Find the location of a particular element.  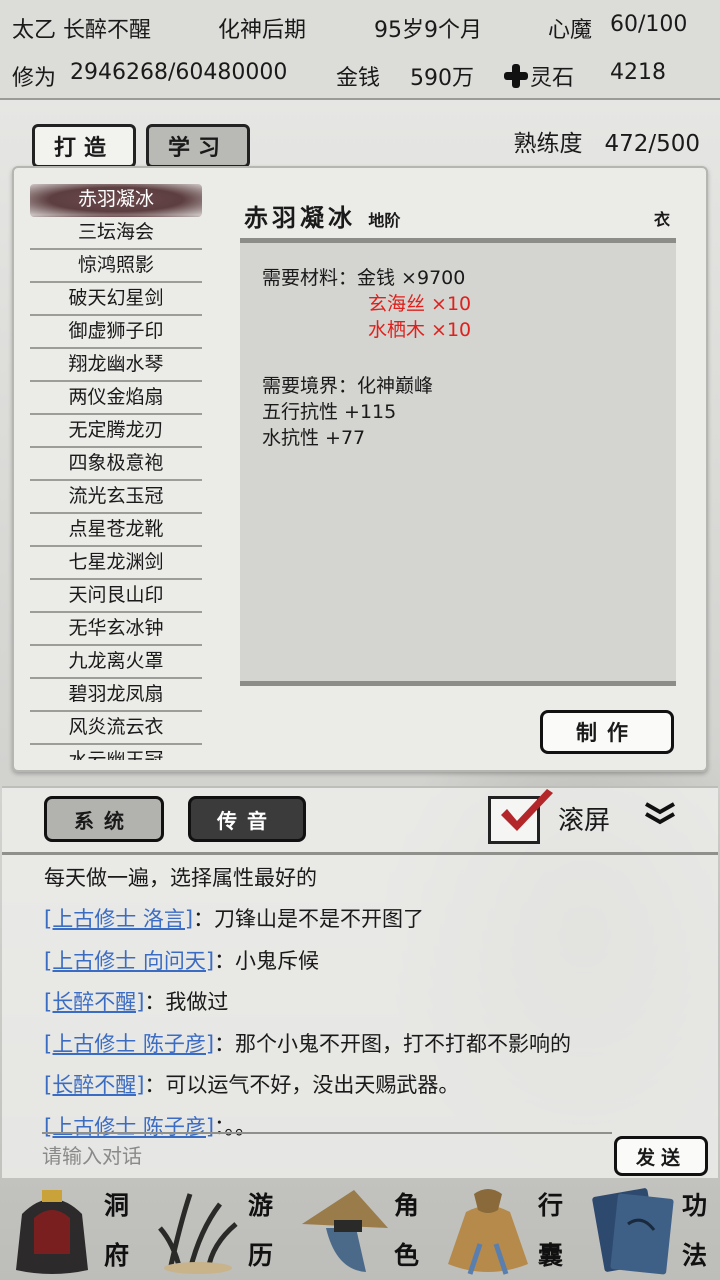

chat-message: [长醉不醒] ：我做过 is located at coordinates (374, 1002).